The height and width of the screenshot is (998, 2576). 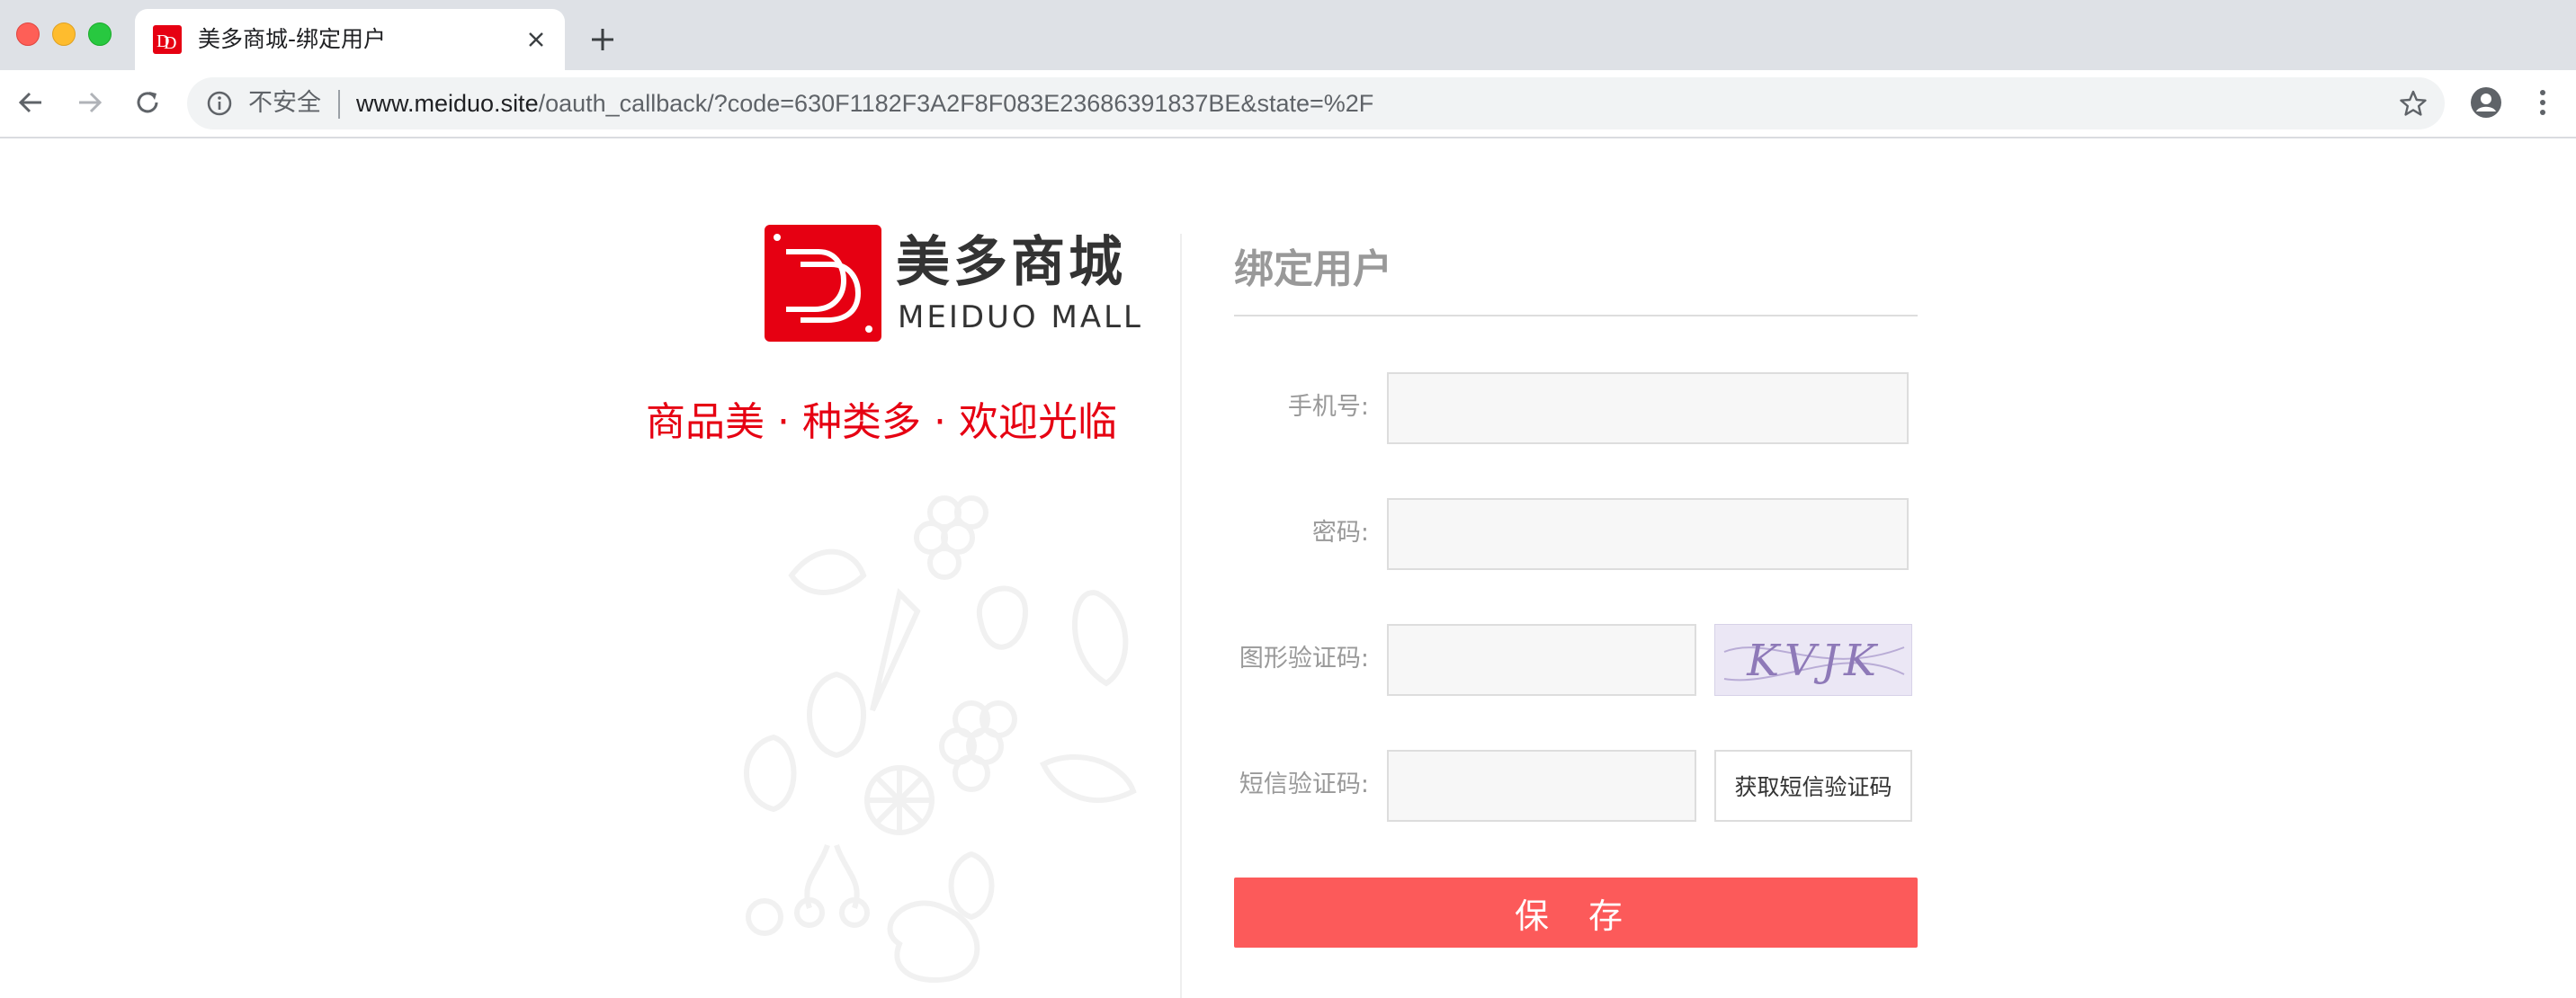 I want to click on brand-slogan: 商品美 · 种类多 · 欢迎光临, so click(x=881, y=422).